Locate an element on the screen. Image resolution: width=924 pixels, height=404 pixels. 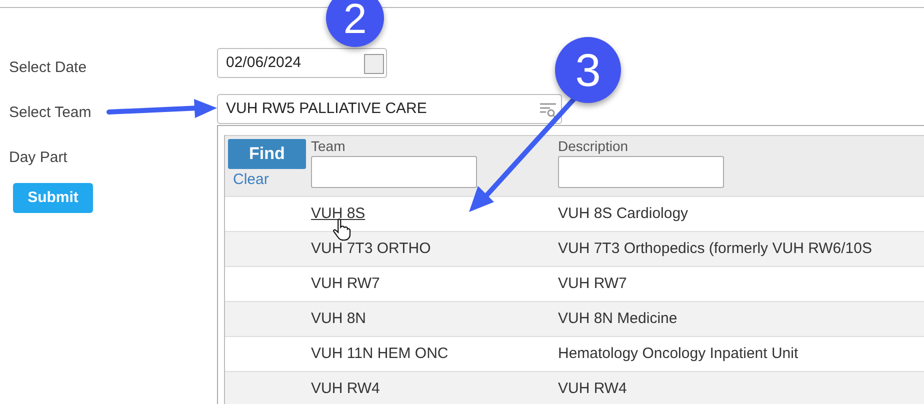
find-button: Find is located at coordinates (267, 154).